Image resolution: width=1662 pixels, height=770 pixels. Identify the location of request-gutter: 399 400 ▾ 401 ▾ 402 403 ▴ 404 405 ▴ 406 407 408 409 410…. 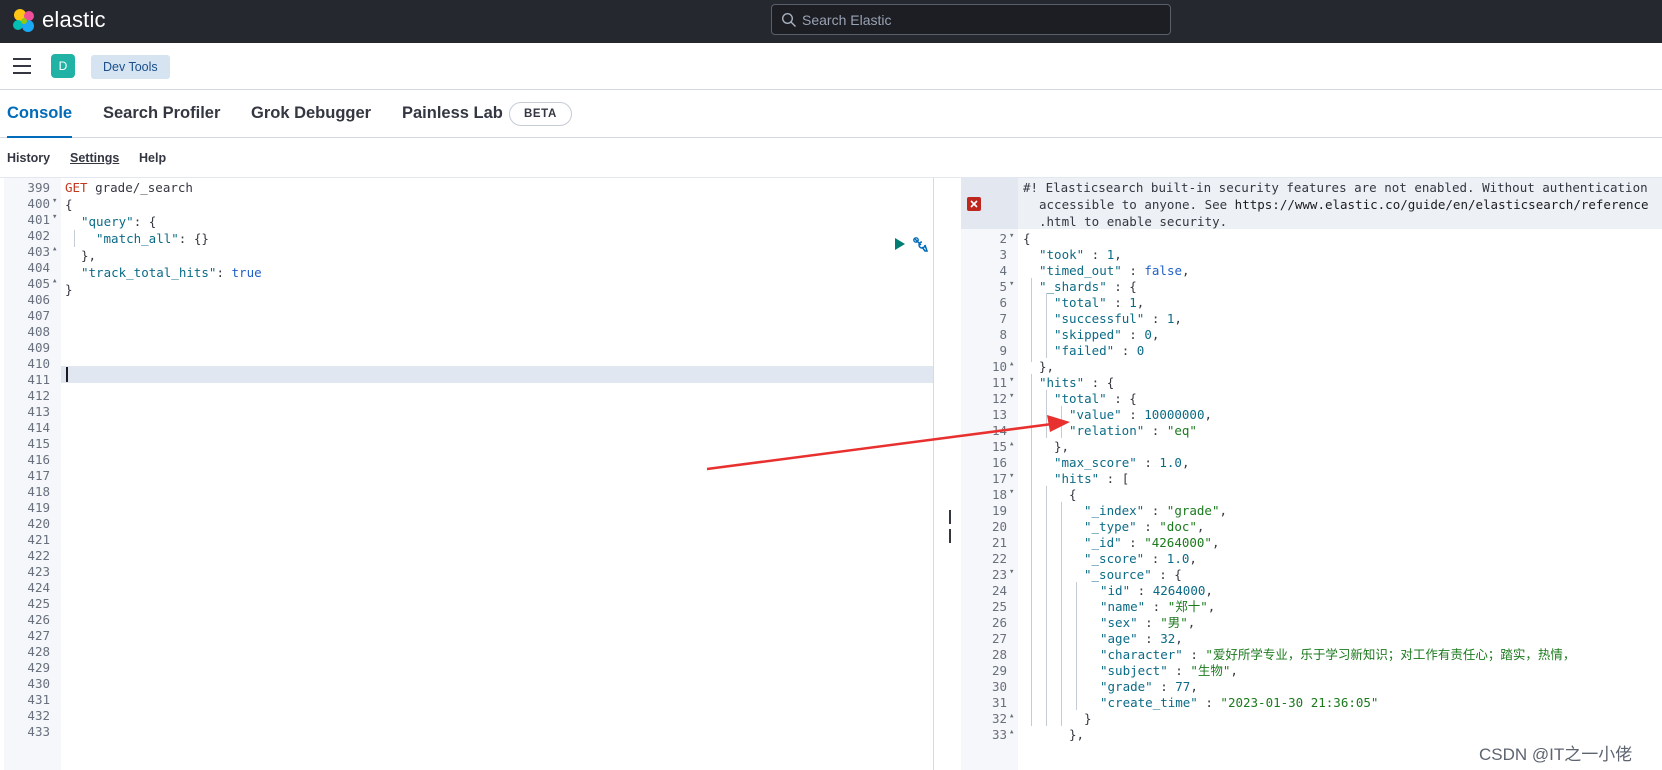
(32, 474).